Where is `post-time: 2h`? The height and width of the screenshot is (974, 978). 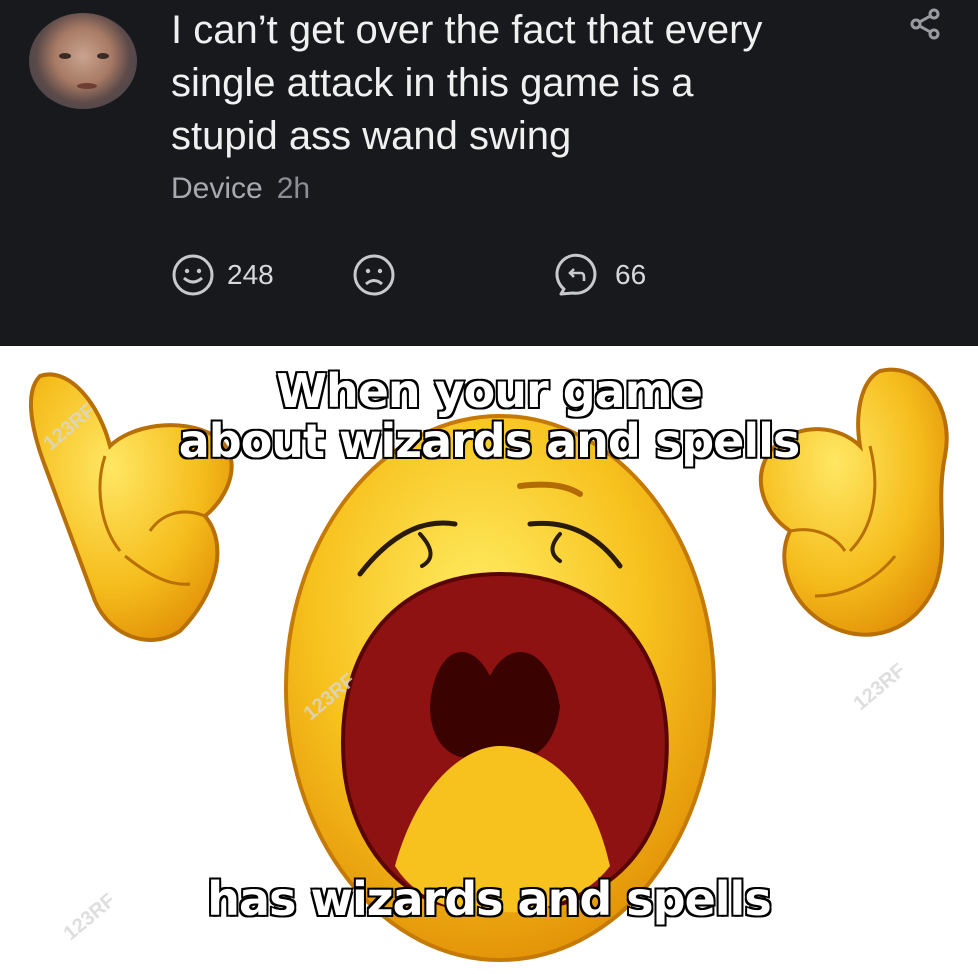
post-time: 2h is located at coordinates (293, 188).